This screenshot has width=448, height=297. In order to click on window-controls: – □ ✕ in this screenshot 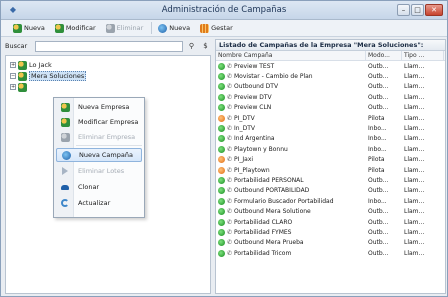, I will do `click(420, 10)`.